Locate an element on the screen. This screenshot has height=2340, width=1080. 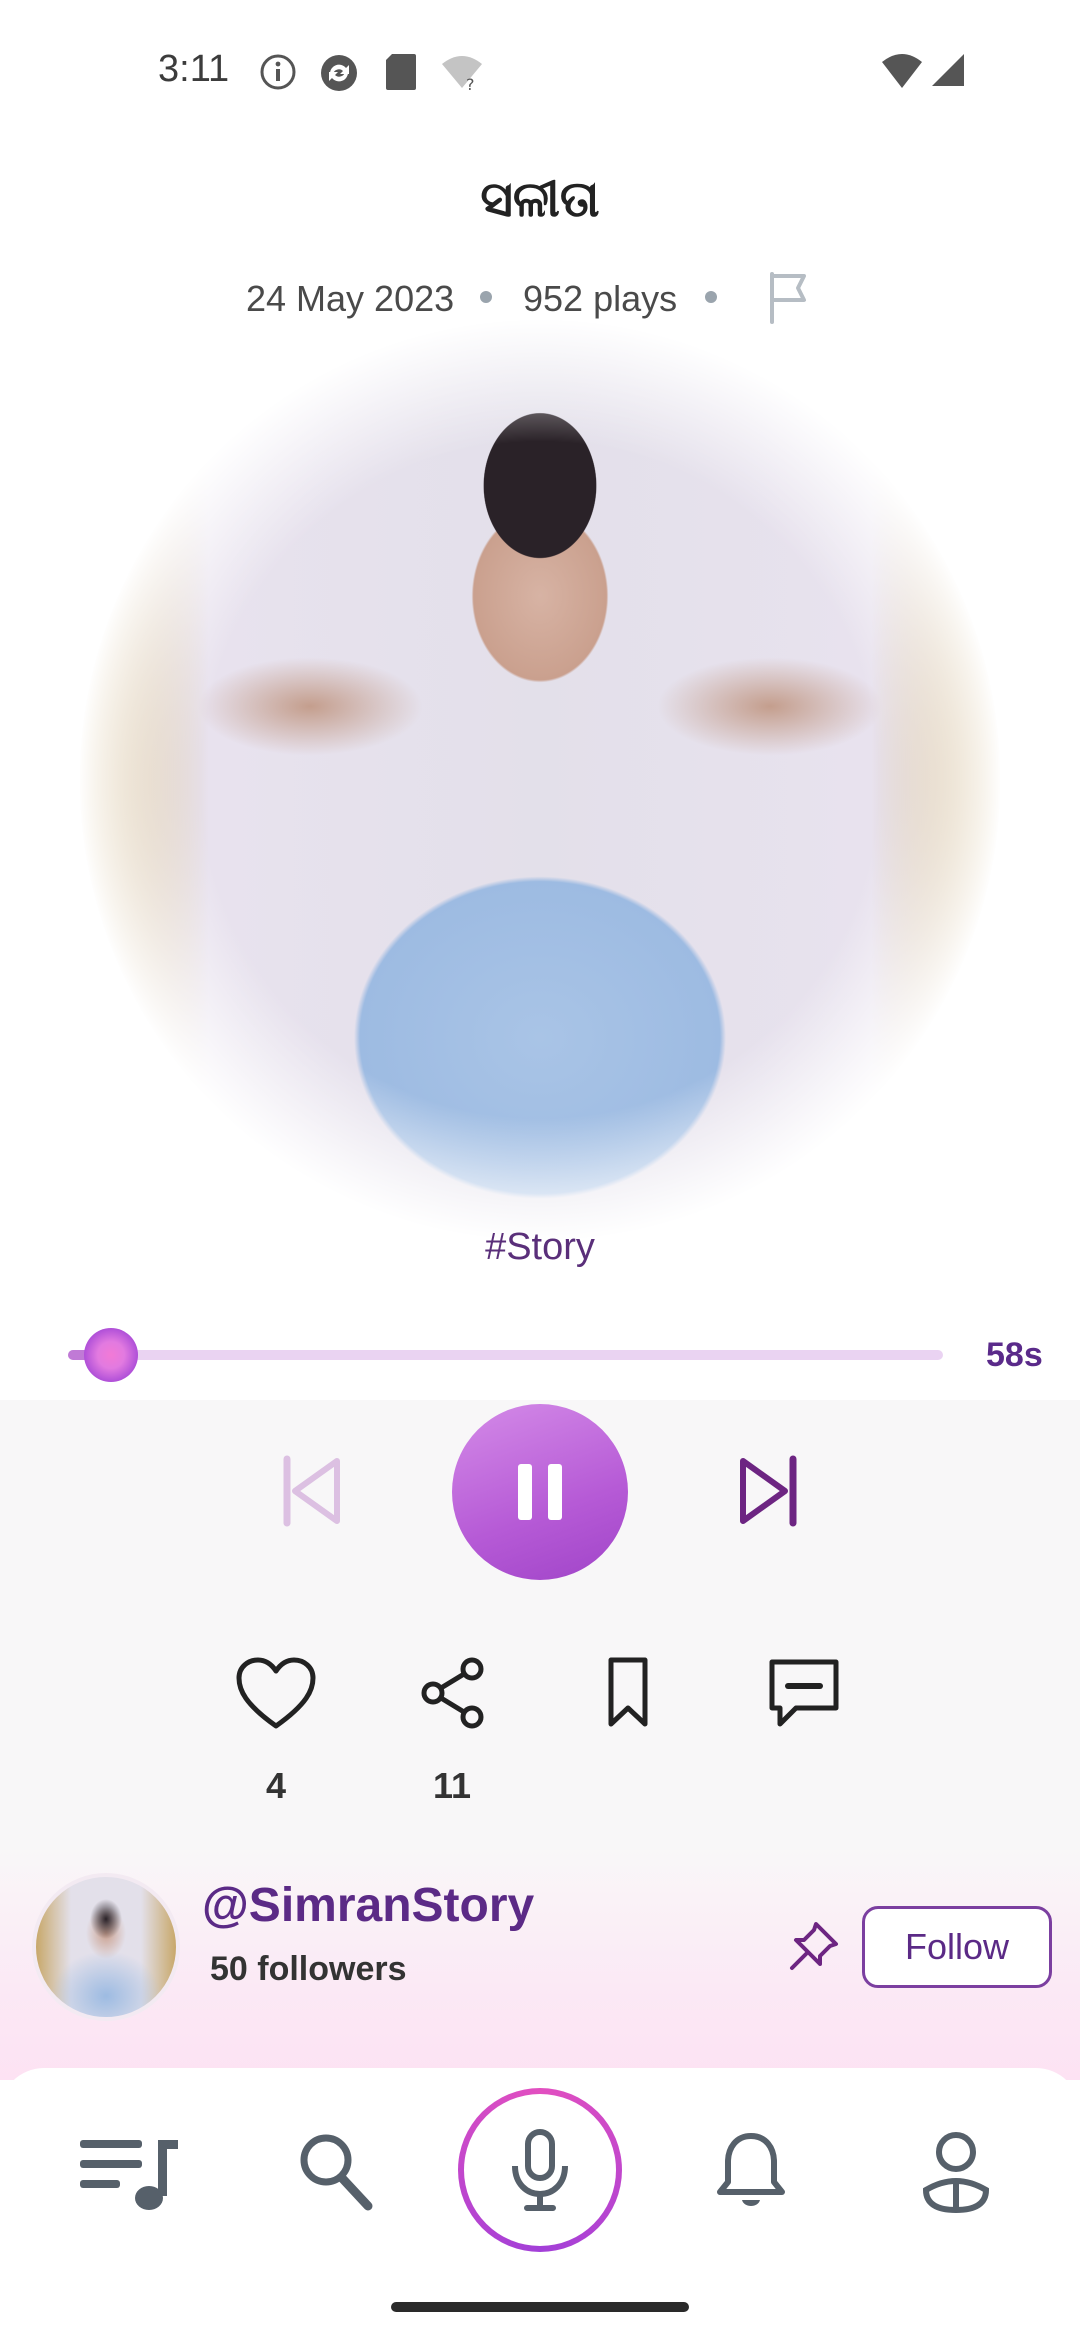
player-panel is located at coordinates (540, 1345).